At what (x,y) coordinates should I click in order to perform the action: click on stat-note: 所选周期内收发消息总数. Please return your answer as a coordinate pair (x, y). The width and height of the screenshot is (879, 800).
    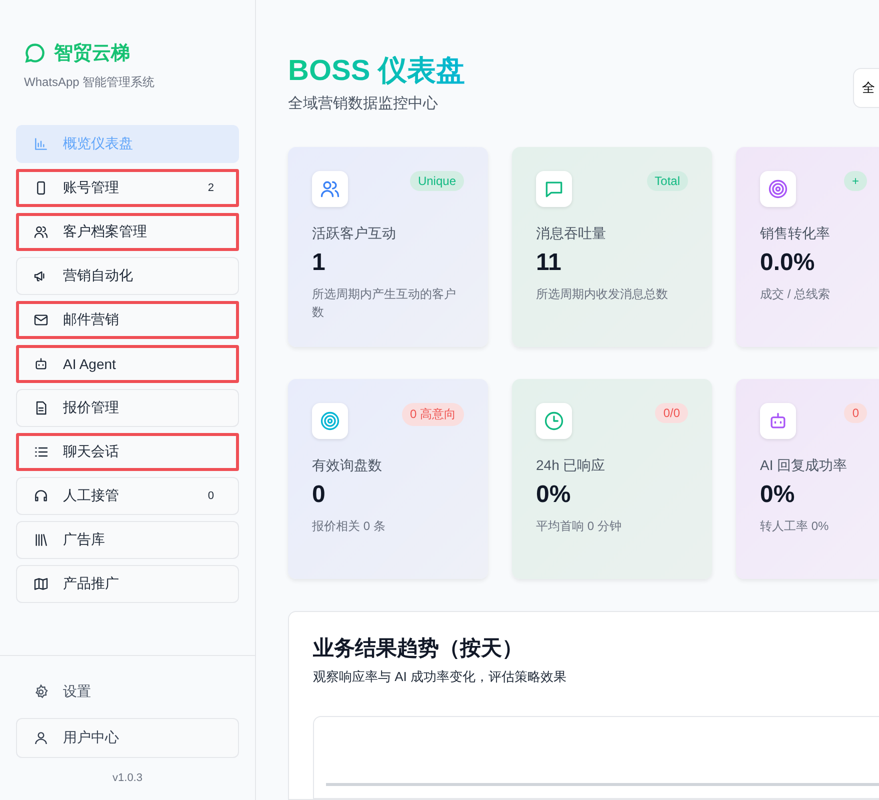
    Looking at the image, I should click on (602, 294).